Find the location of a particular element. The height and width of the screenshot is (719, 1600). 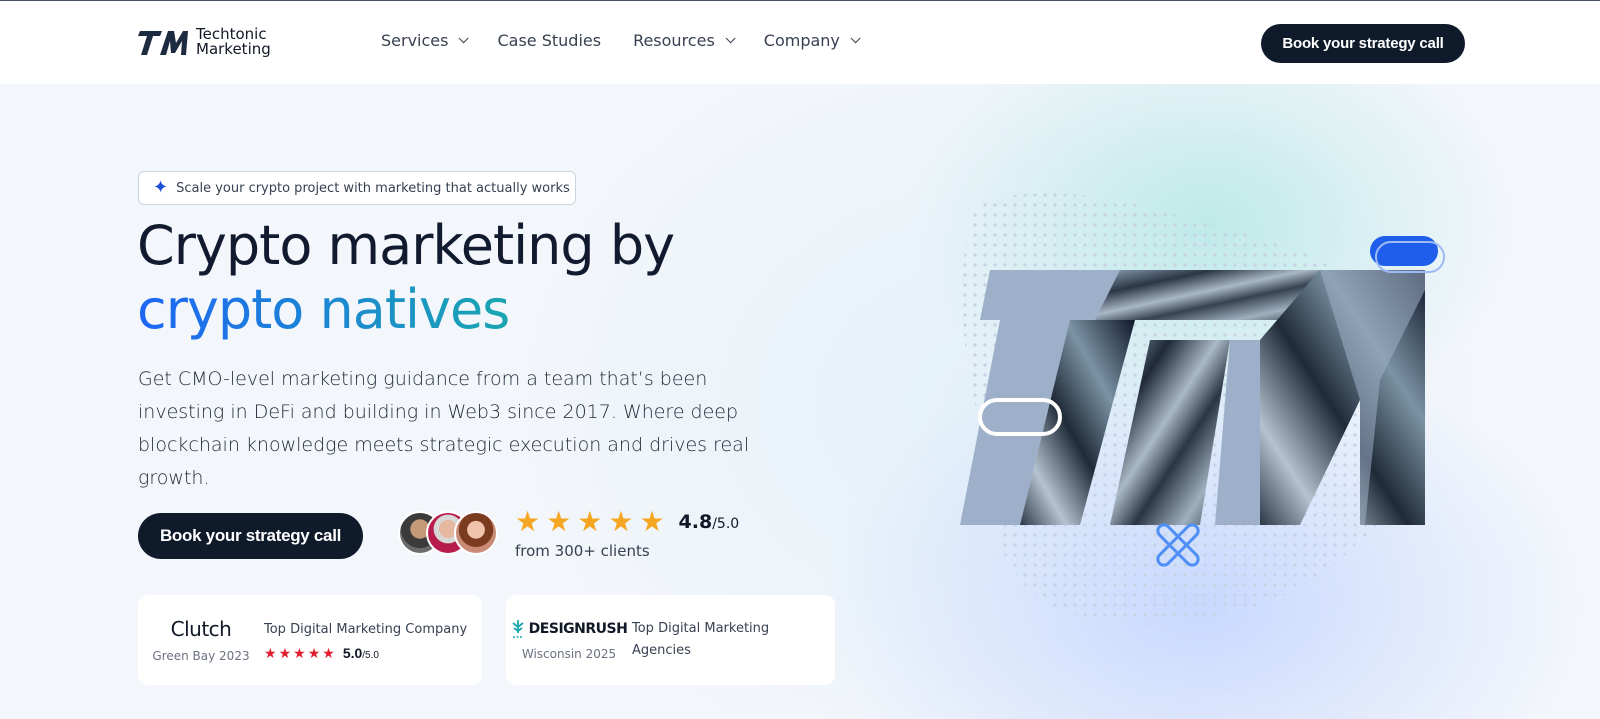

rating-score: 4.8/5.0 is located at coordinates (709, 522).